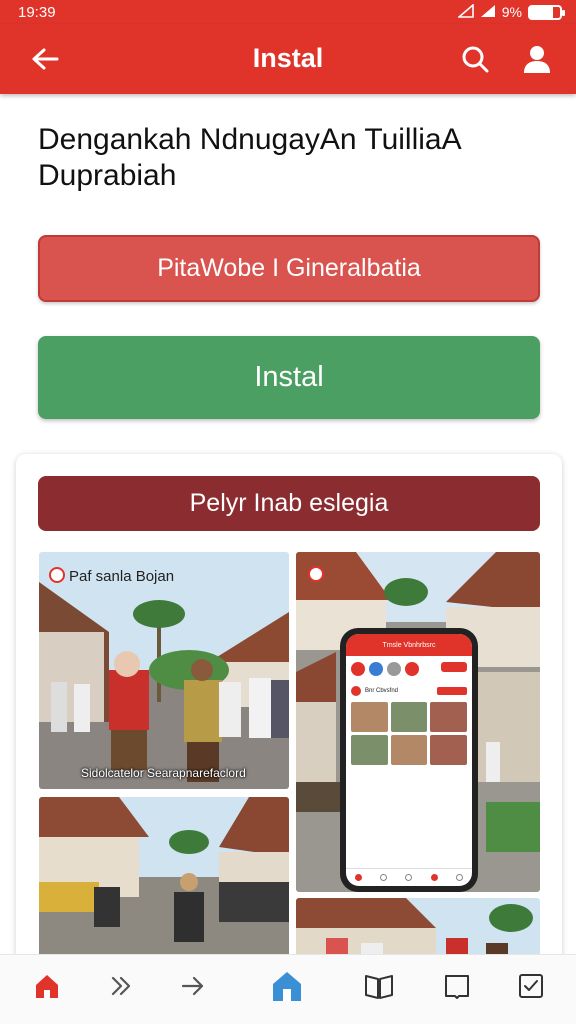 Image resolution: width=576 pixels, height=1024 pixels. I want to click on phone-section-label: Bnr Cbvsfnd, so click(382, 691).